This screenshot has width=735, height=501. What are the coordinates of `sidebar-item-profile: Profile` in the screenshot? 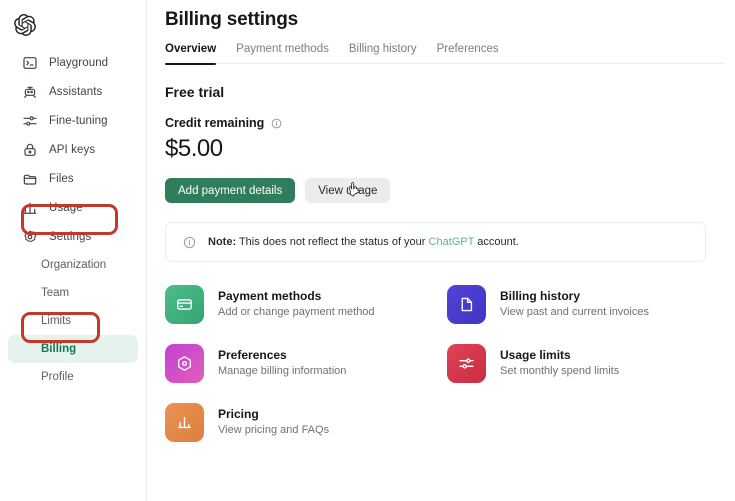 It's located at (73, 377).